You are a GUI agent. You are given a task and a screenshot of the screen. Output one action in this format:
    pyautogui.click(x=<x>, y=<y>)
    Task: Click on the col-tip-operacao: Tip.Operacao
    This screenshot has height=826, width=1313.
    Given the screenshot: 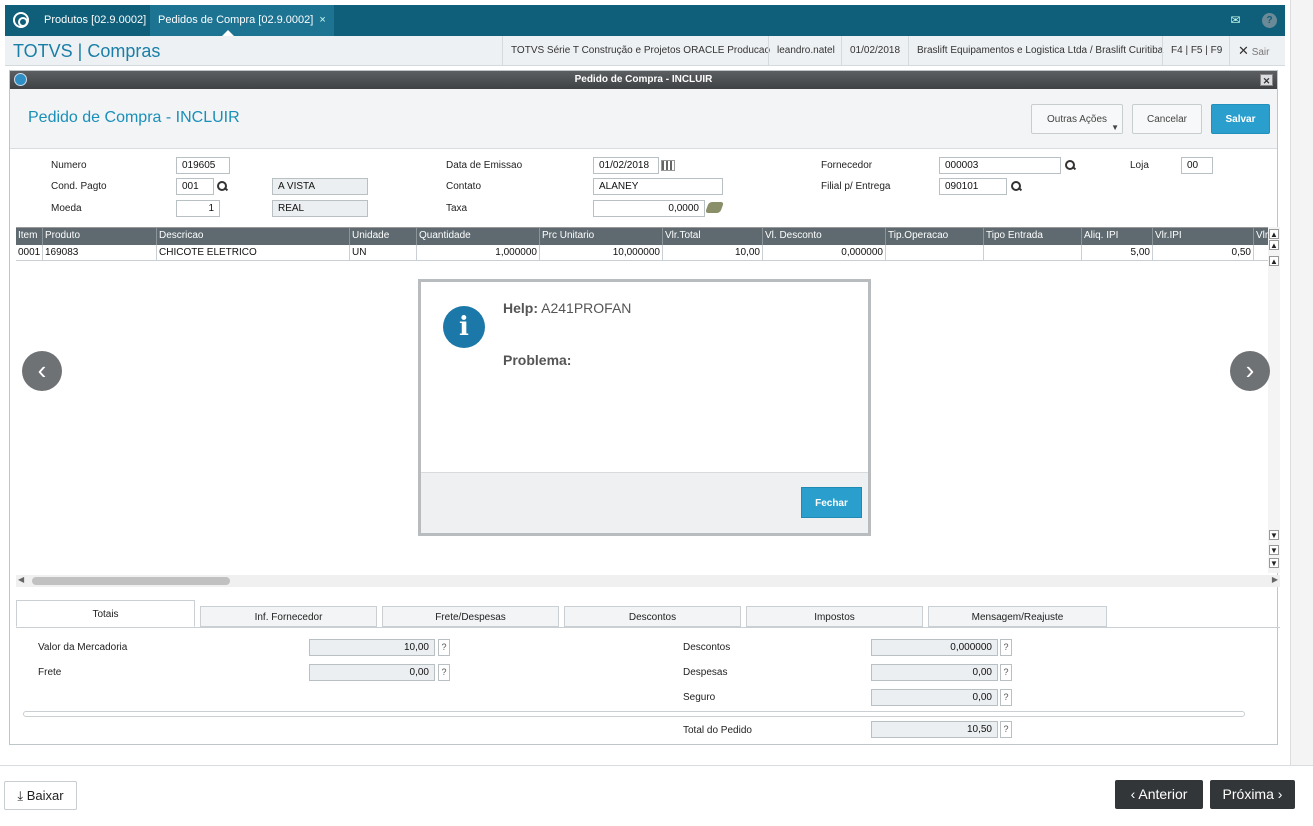 What is the action you would take?
    pyautogui.click(x=935, y=236)
    